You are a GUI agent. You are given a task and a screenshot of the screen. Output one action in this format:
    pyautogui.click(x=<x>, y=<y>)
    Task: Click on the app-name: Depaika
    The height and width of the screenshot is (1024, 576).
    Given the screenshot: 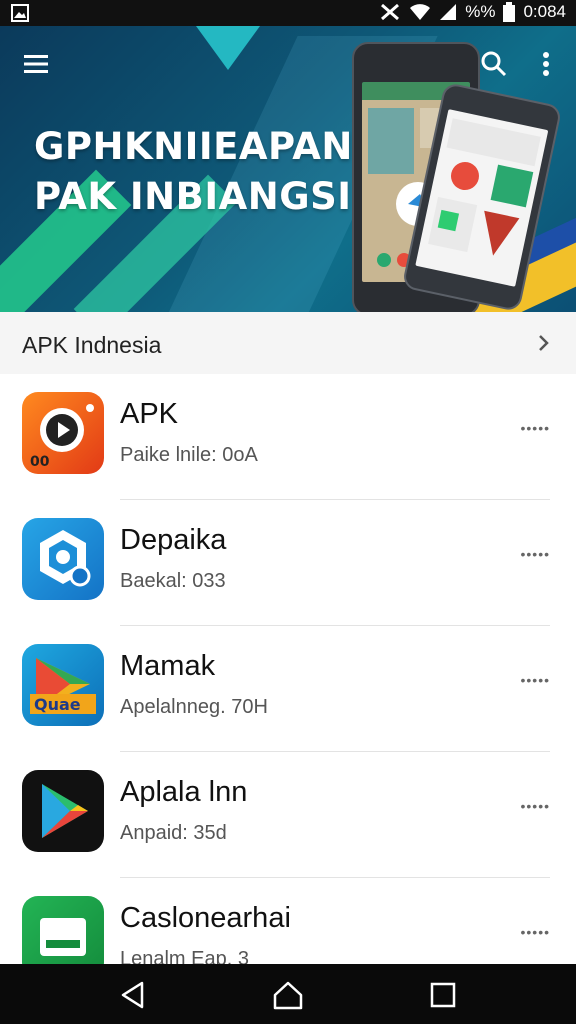 What is the action you would take?
    pyautogui.click(x=173, y=540)
    